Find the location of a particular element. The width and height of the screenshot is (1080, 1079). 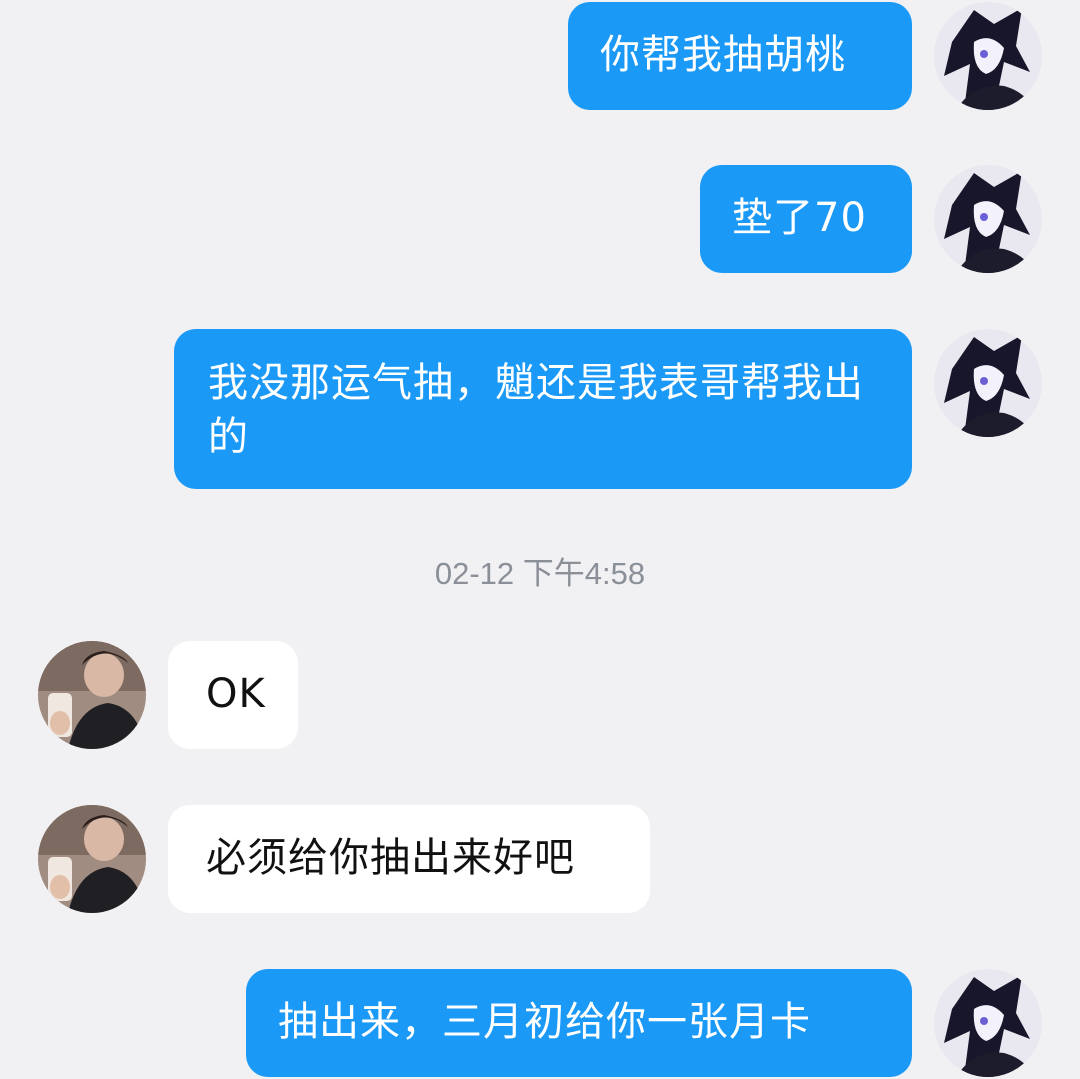

message-bubble-outgoing: 你帮我抽胡桃 is located at coordinates (740, 56).